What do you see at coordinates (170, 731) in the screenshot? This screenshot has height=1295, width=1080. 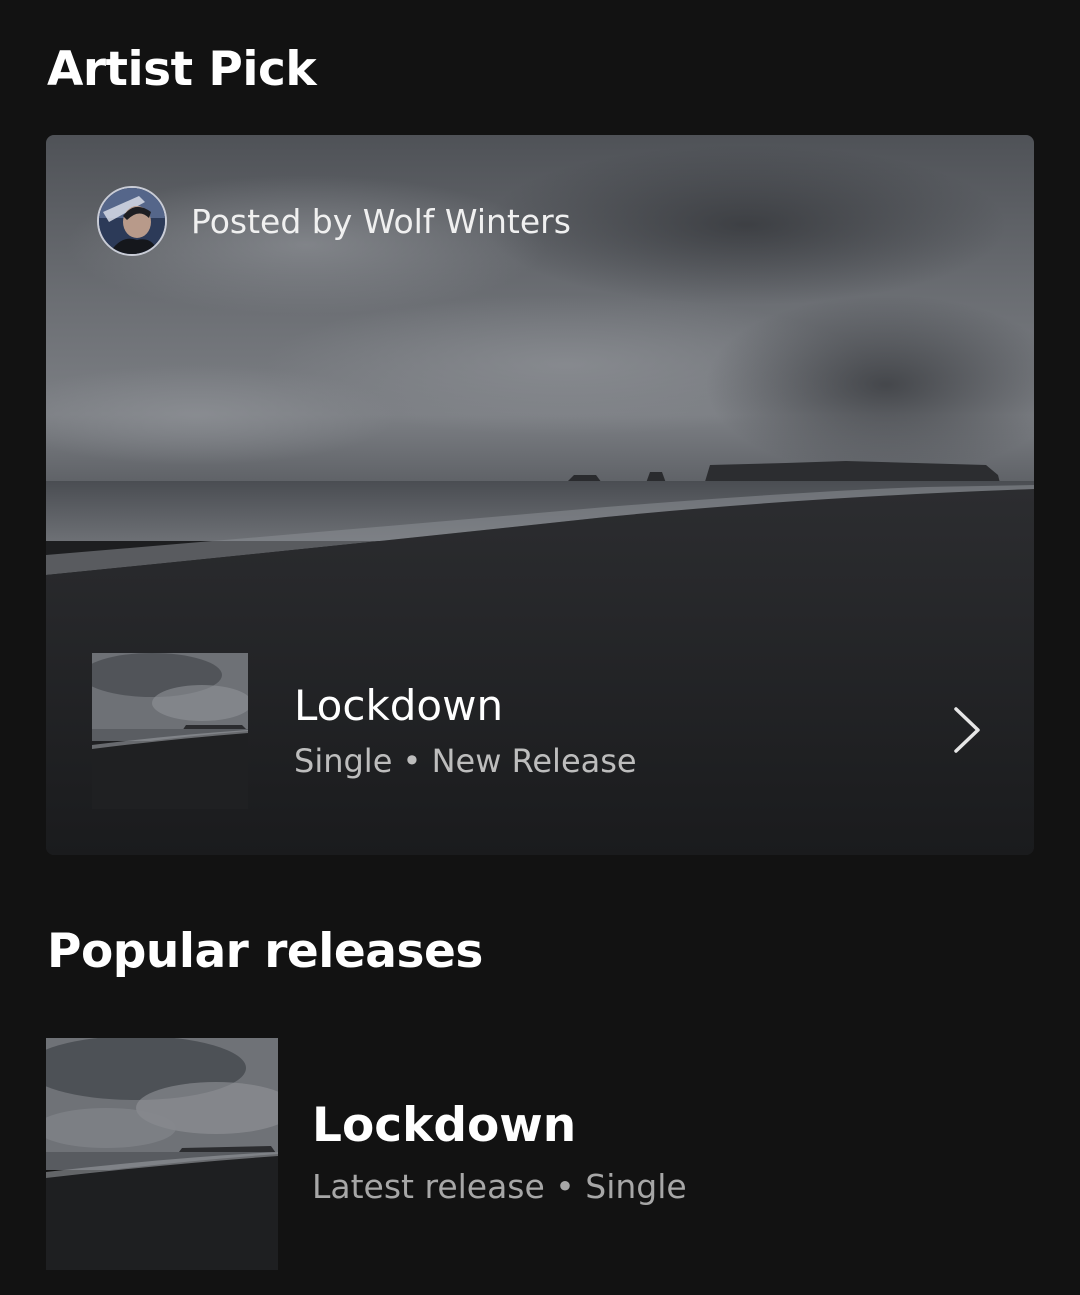 I see `artist-pick-cover-art` at bounding box center [170, 731].